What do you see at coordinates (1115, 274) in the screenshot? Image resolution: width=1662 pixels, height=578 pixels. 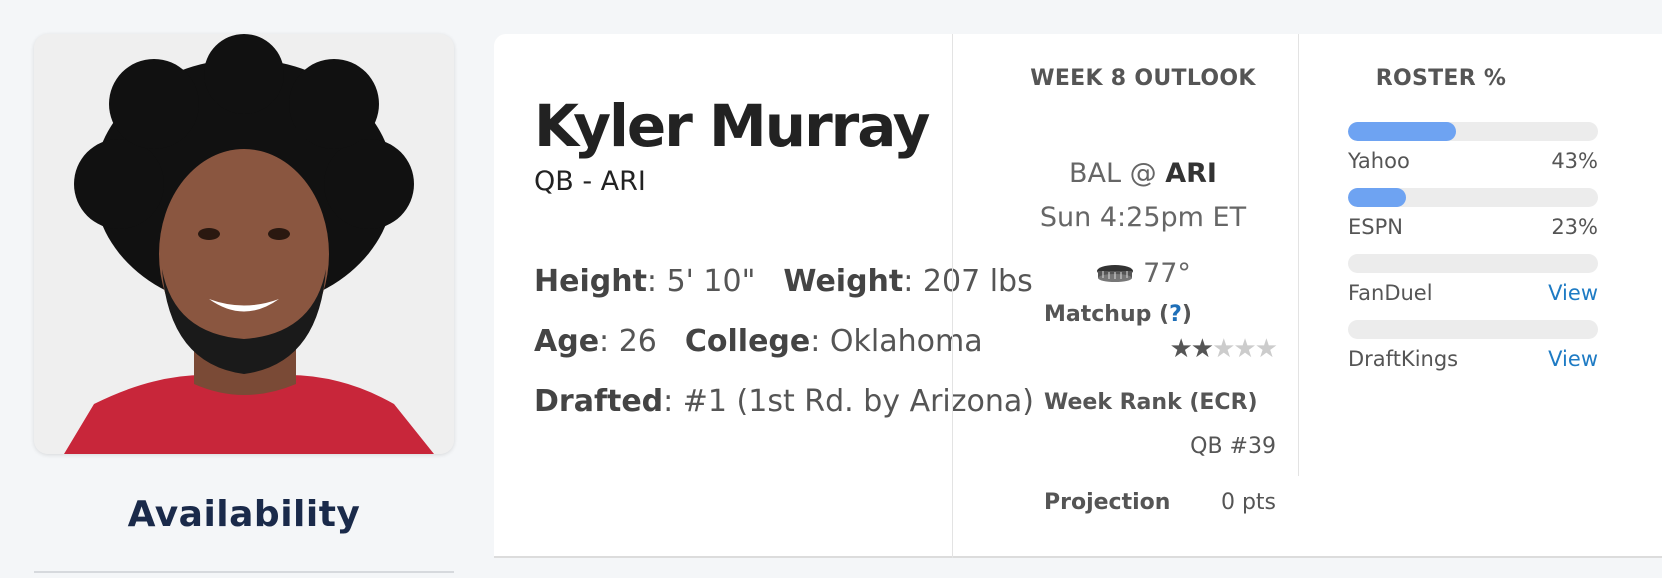 I see `stadium-icon` at bounding box center [1115, 274].